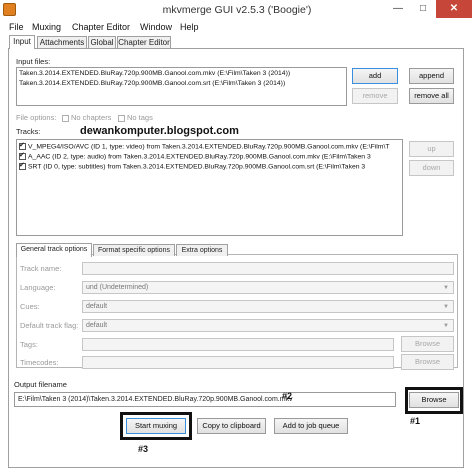  What do you see at coordinates (144, 42) in the screenshot?
I see `tab-chapter-editor: Chapter Editor` at bounding box center [144, 42].